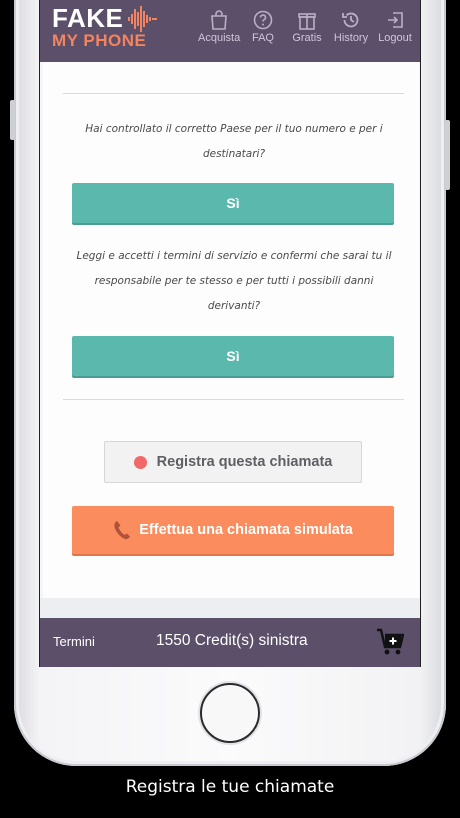 The image size is (460, 818). What do you see at coordinates (307, 21) in the screenshot?
I see `gift-icon` at bounding box center [307, 21].